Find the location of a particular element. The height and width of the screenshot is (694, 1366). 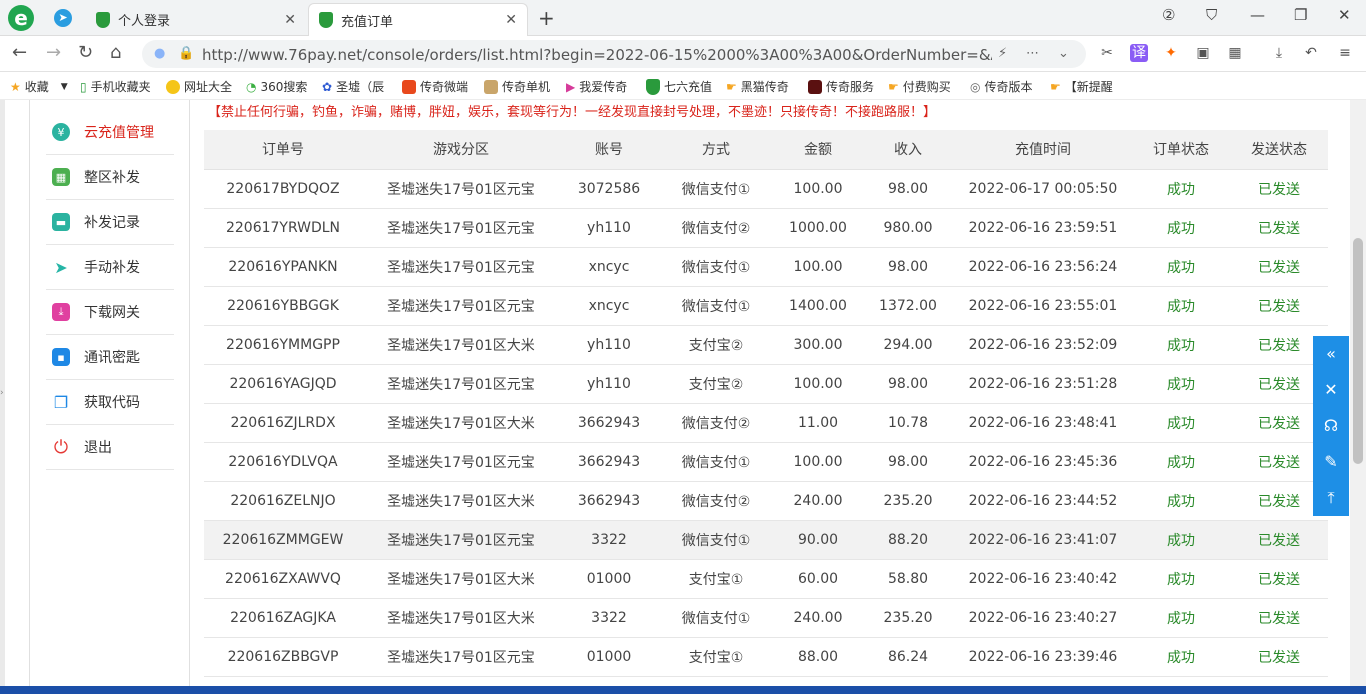

bookmark-item: ▯ 手机收藏夹 is located at coordinates (115, 86).